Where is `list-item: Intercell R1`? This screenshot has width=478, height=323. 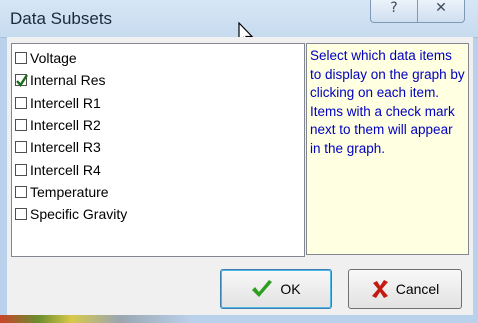
list-item: Intercell R1 is located at coordinates (58, 103).